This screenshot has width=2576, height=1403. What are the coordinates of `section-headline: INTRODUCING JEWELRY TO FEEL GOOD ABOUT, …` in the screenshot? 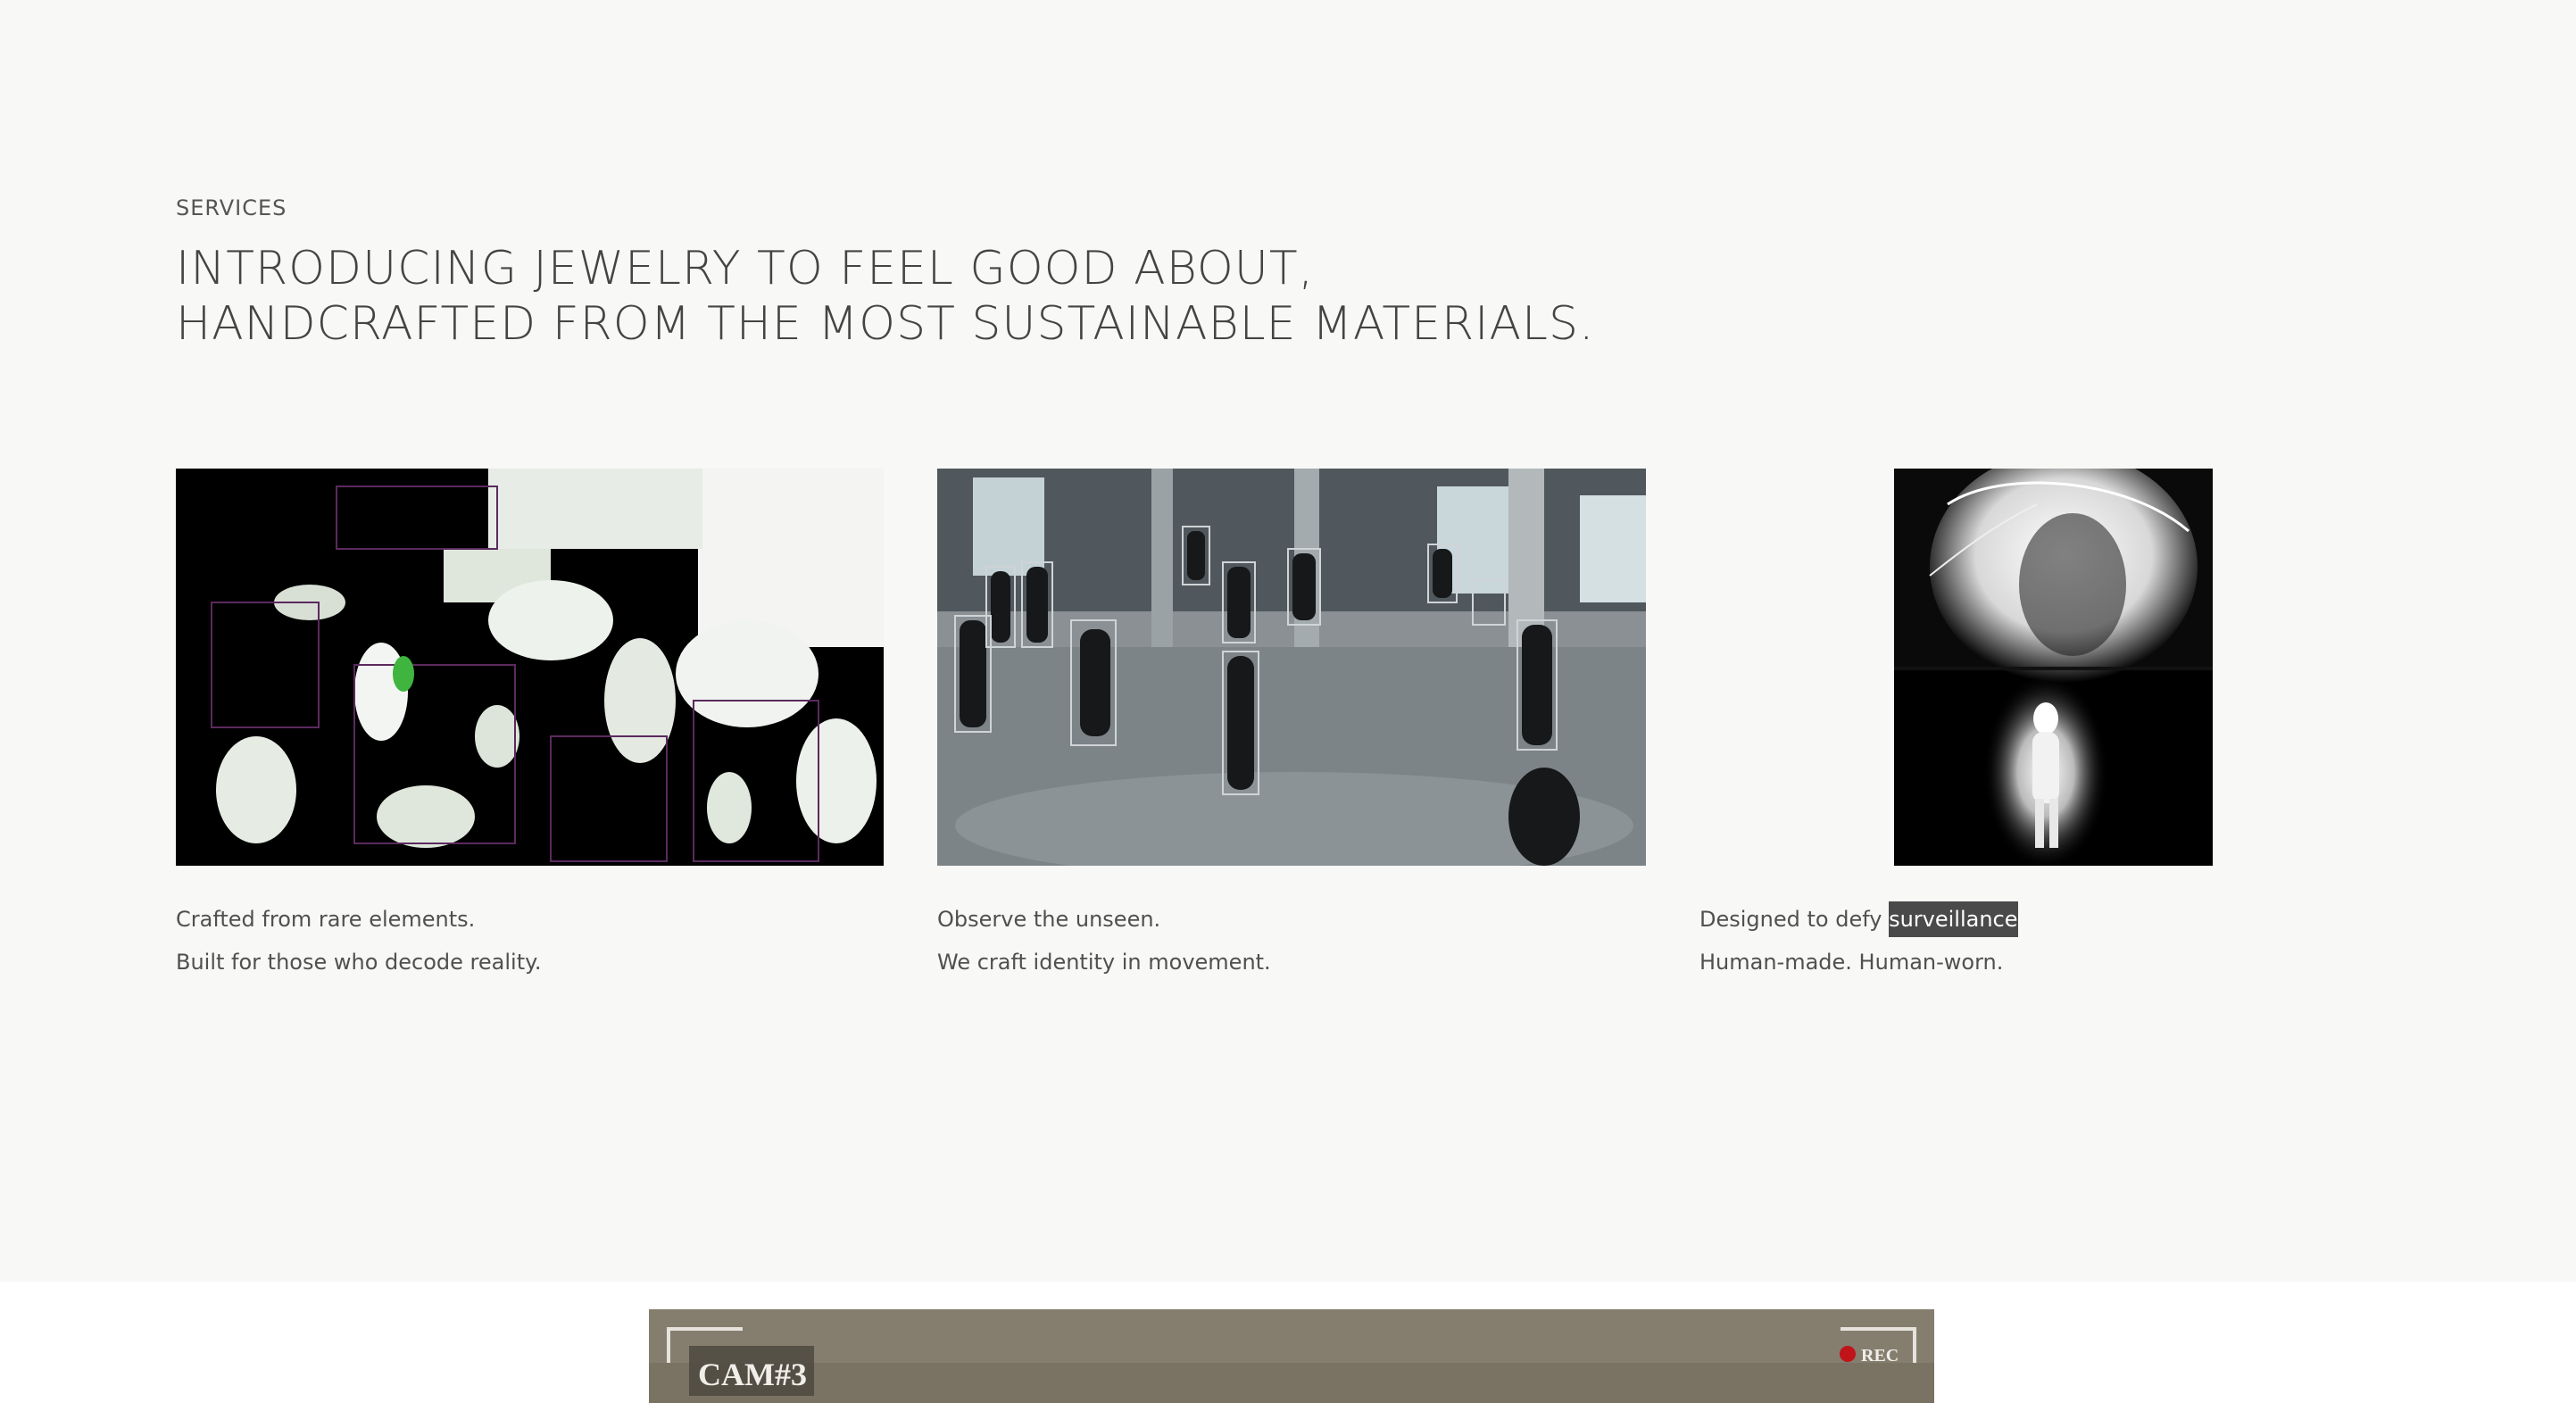 It's located at (886, 297).